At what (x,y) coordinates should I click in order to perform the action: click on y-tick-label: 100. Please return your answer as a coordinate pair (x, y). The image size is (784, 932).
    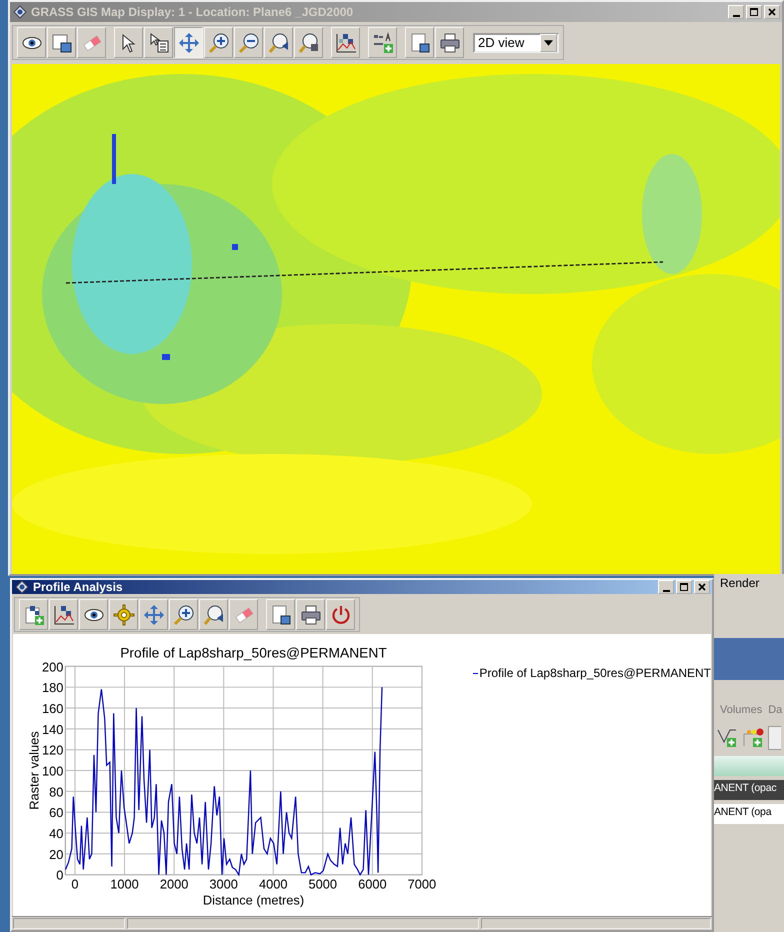
    Looking at the image, I should click on (53, 771).